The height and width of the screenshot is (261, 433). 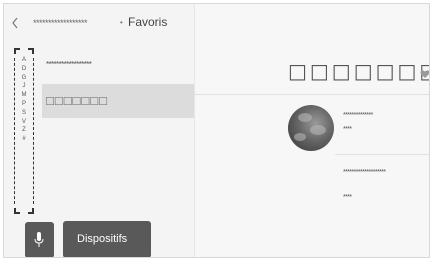 What do you see at coordinates (24, 113) in the screenshot?
I see `index-letter-s: S` at bounding box center [24, 113].